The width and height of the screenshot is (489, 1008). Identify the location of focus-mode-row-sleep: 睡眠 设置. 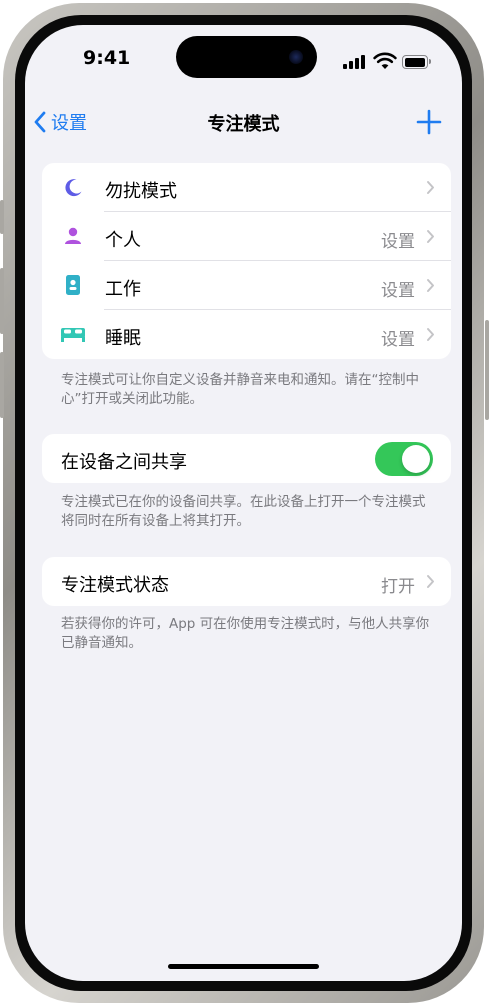
(246, 334).